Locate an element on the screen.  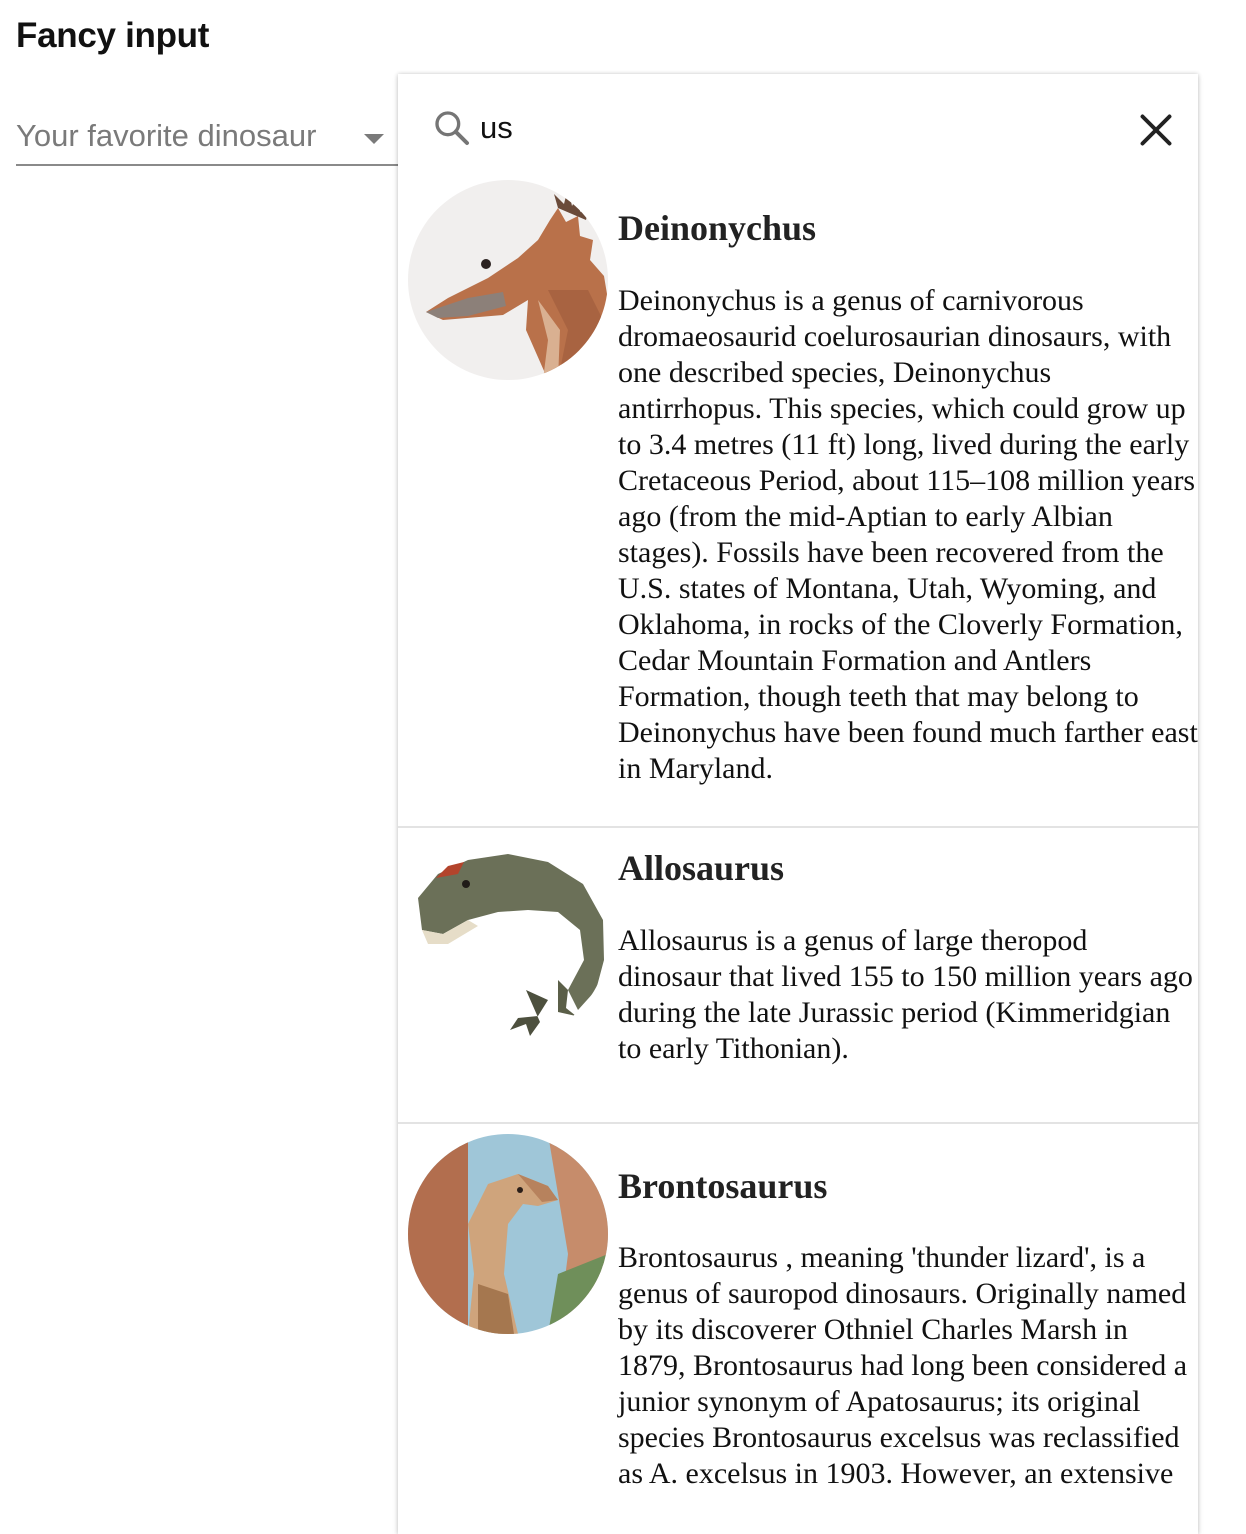
brontosaurus-image is located at coordinates (508, 1234).